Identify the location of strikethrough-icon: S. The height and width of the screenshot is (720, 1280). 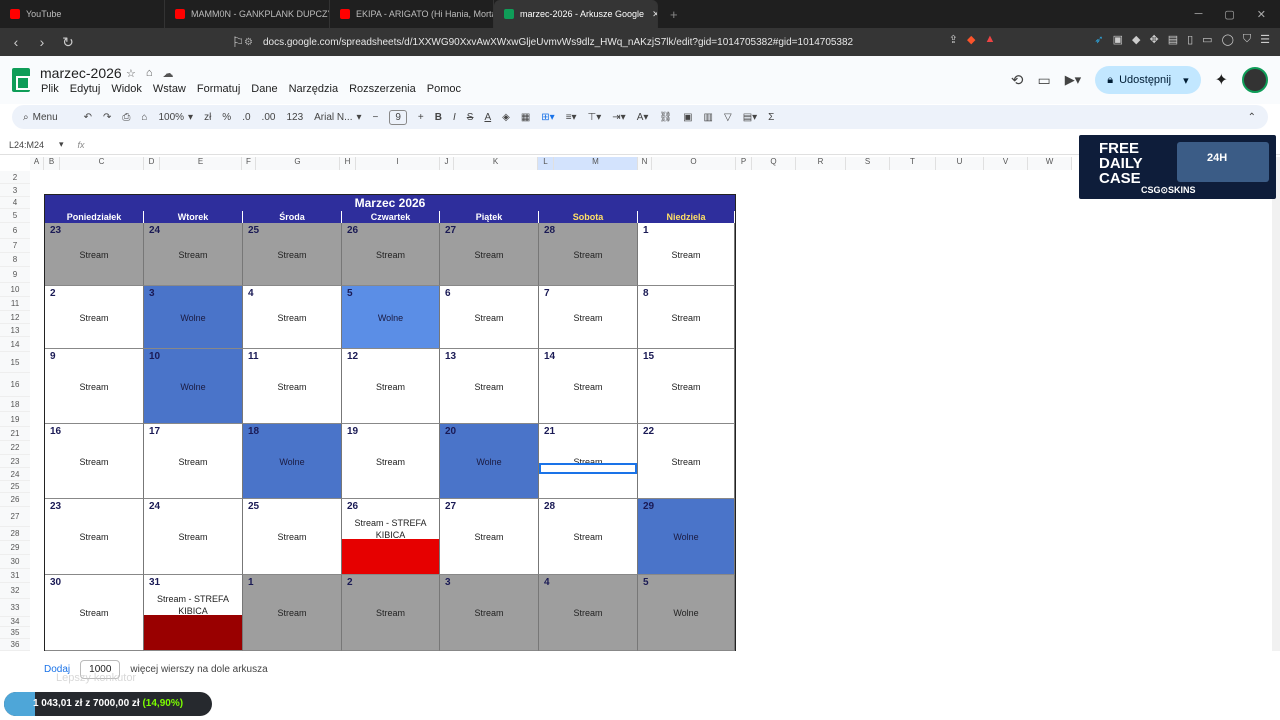
(470, 117).